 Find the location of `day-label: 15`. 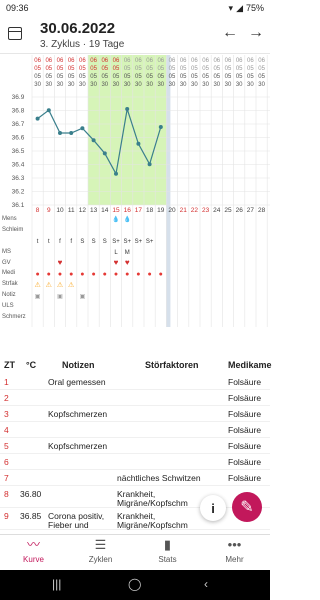

day-label: 15 is located at coordinates (116, 210).